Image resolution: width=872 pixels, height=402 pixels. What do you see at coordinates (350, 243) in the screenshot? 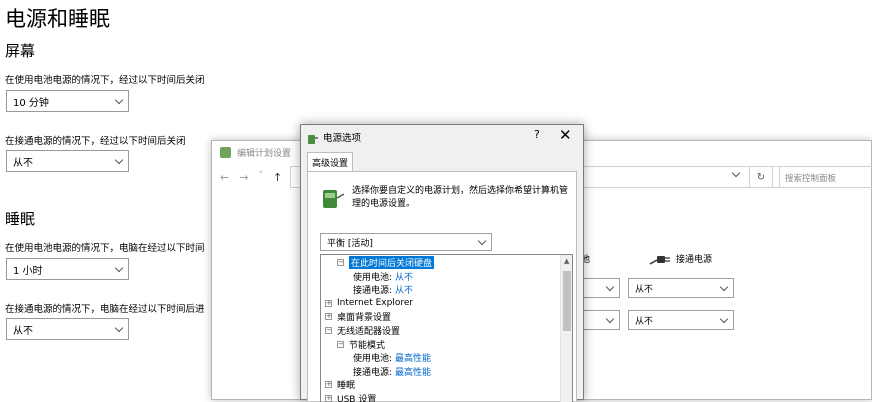
I see `plan-value: 平衡 [活动]` at bounding box center [350, 243].